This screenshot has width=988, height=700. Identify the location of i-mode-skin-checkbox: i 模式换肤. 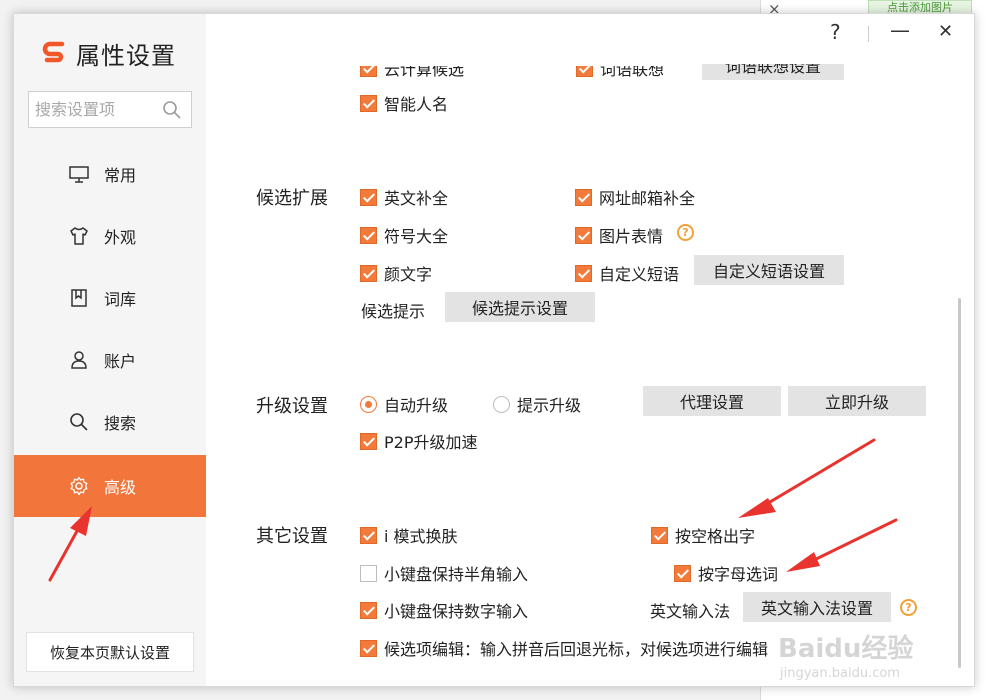
(409, 535).